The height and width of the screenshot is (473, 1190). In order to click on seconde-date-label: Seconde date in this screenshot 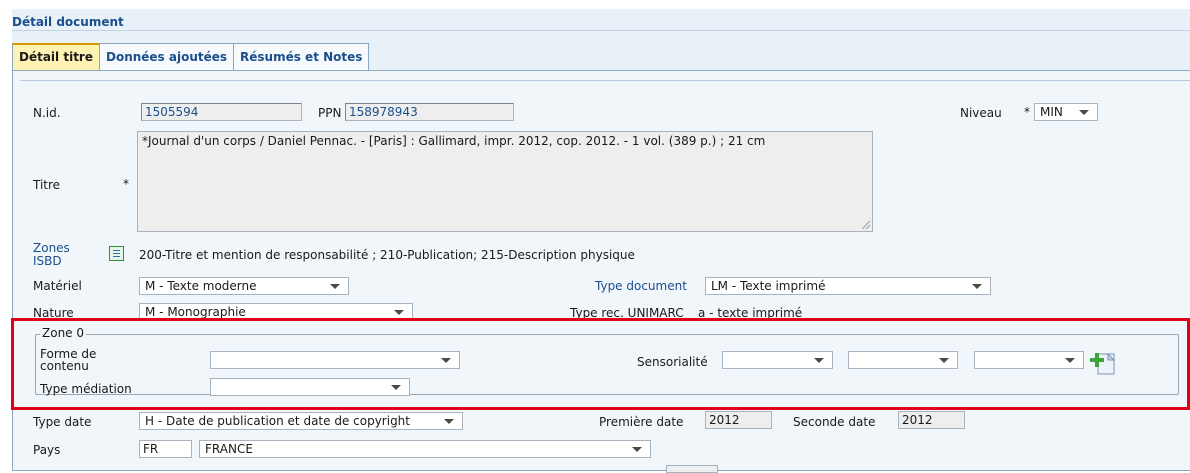, I will do `click(834, 422)`.